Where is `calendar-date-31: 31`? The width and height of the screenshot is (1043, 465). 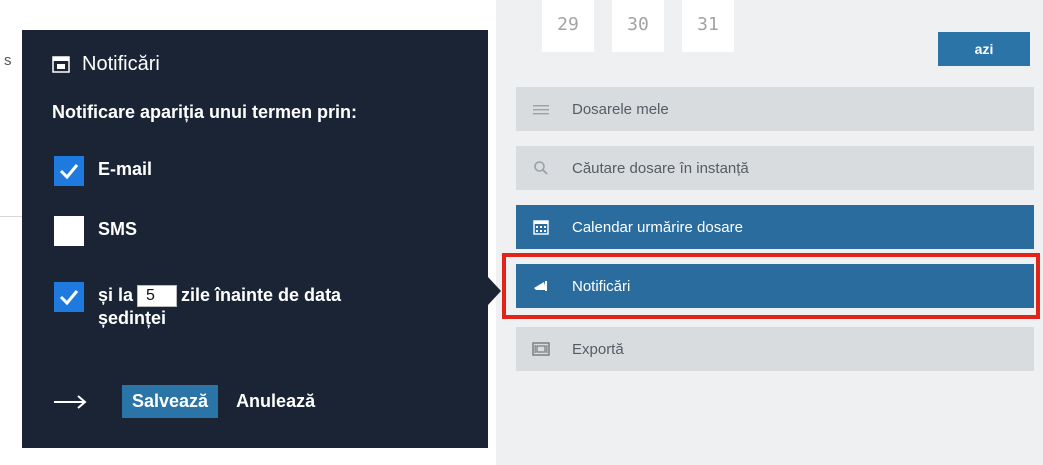
calendar-date-31: 31 is located at coordinates (708, 26).